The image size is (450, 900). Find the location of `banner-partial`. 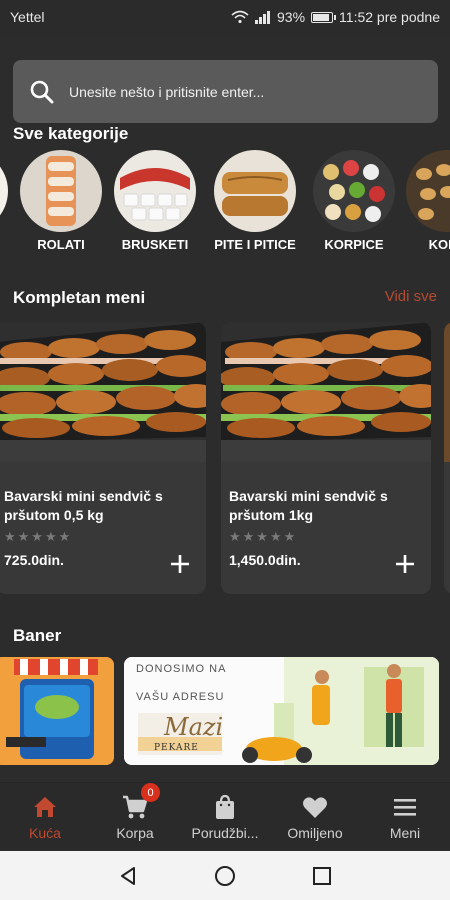

banner-partial is located at coordinates (57, 711).